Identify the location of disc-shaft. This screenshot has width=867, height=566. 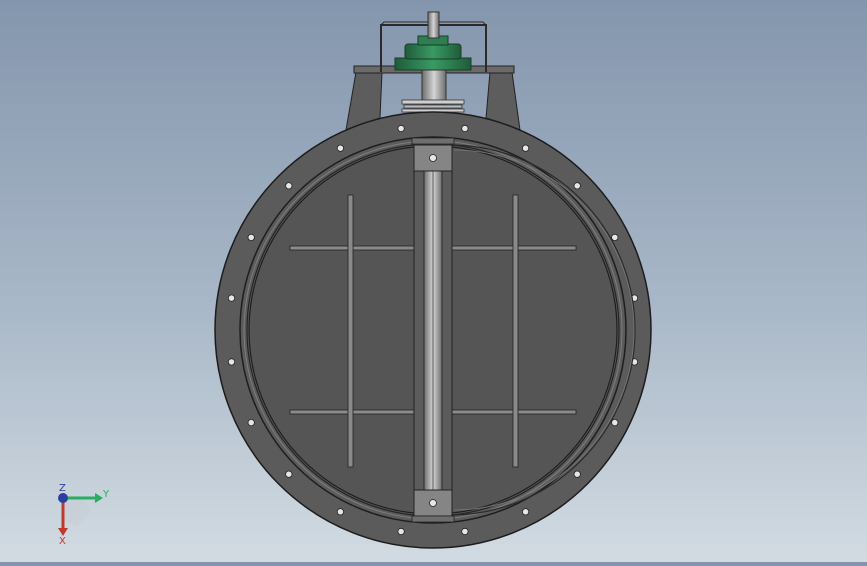
(433, 330).